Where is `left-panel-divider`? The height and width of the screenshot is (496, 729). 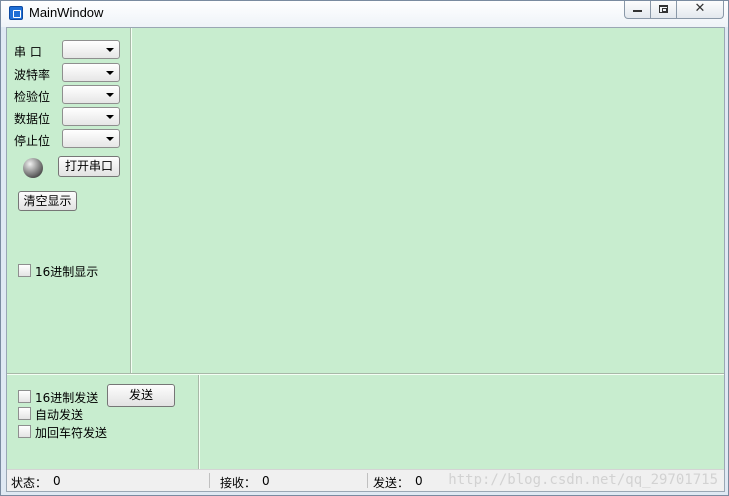
left-panel-divider is located at coordinates (131, 200).